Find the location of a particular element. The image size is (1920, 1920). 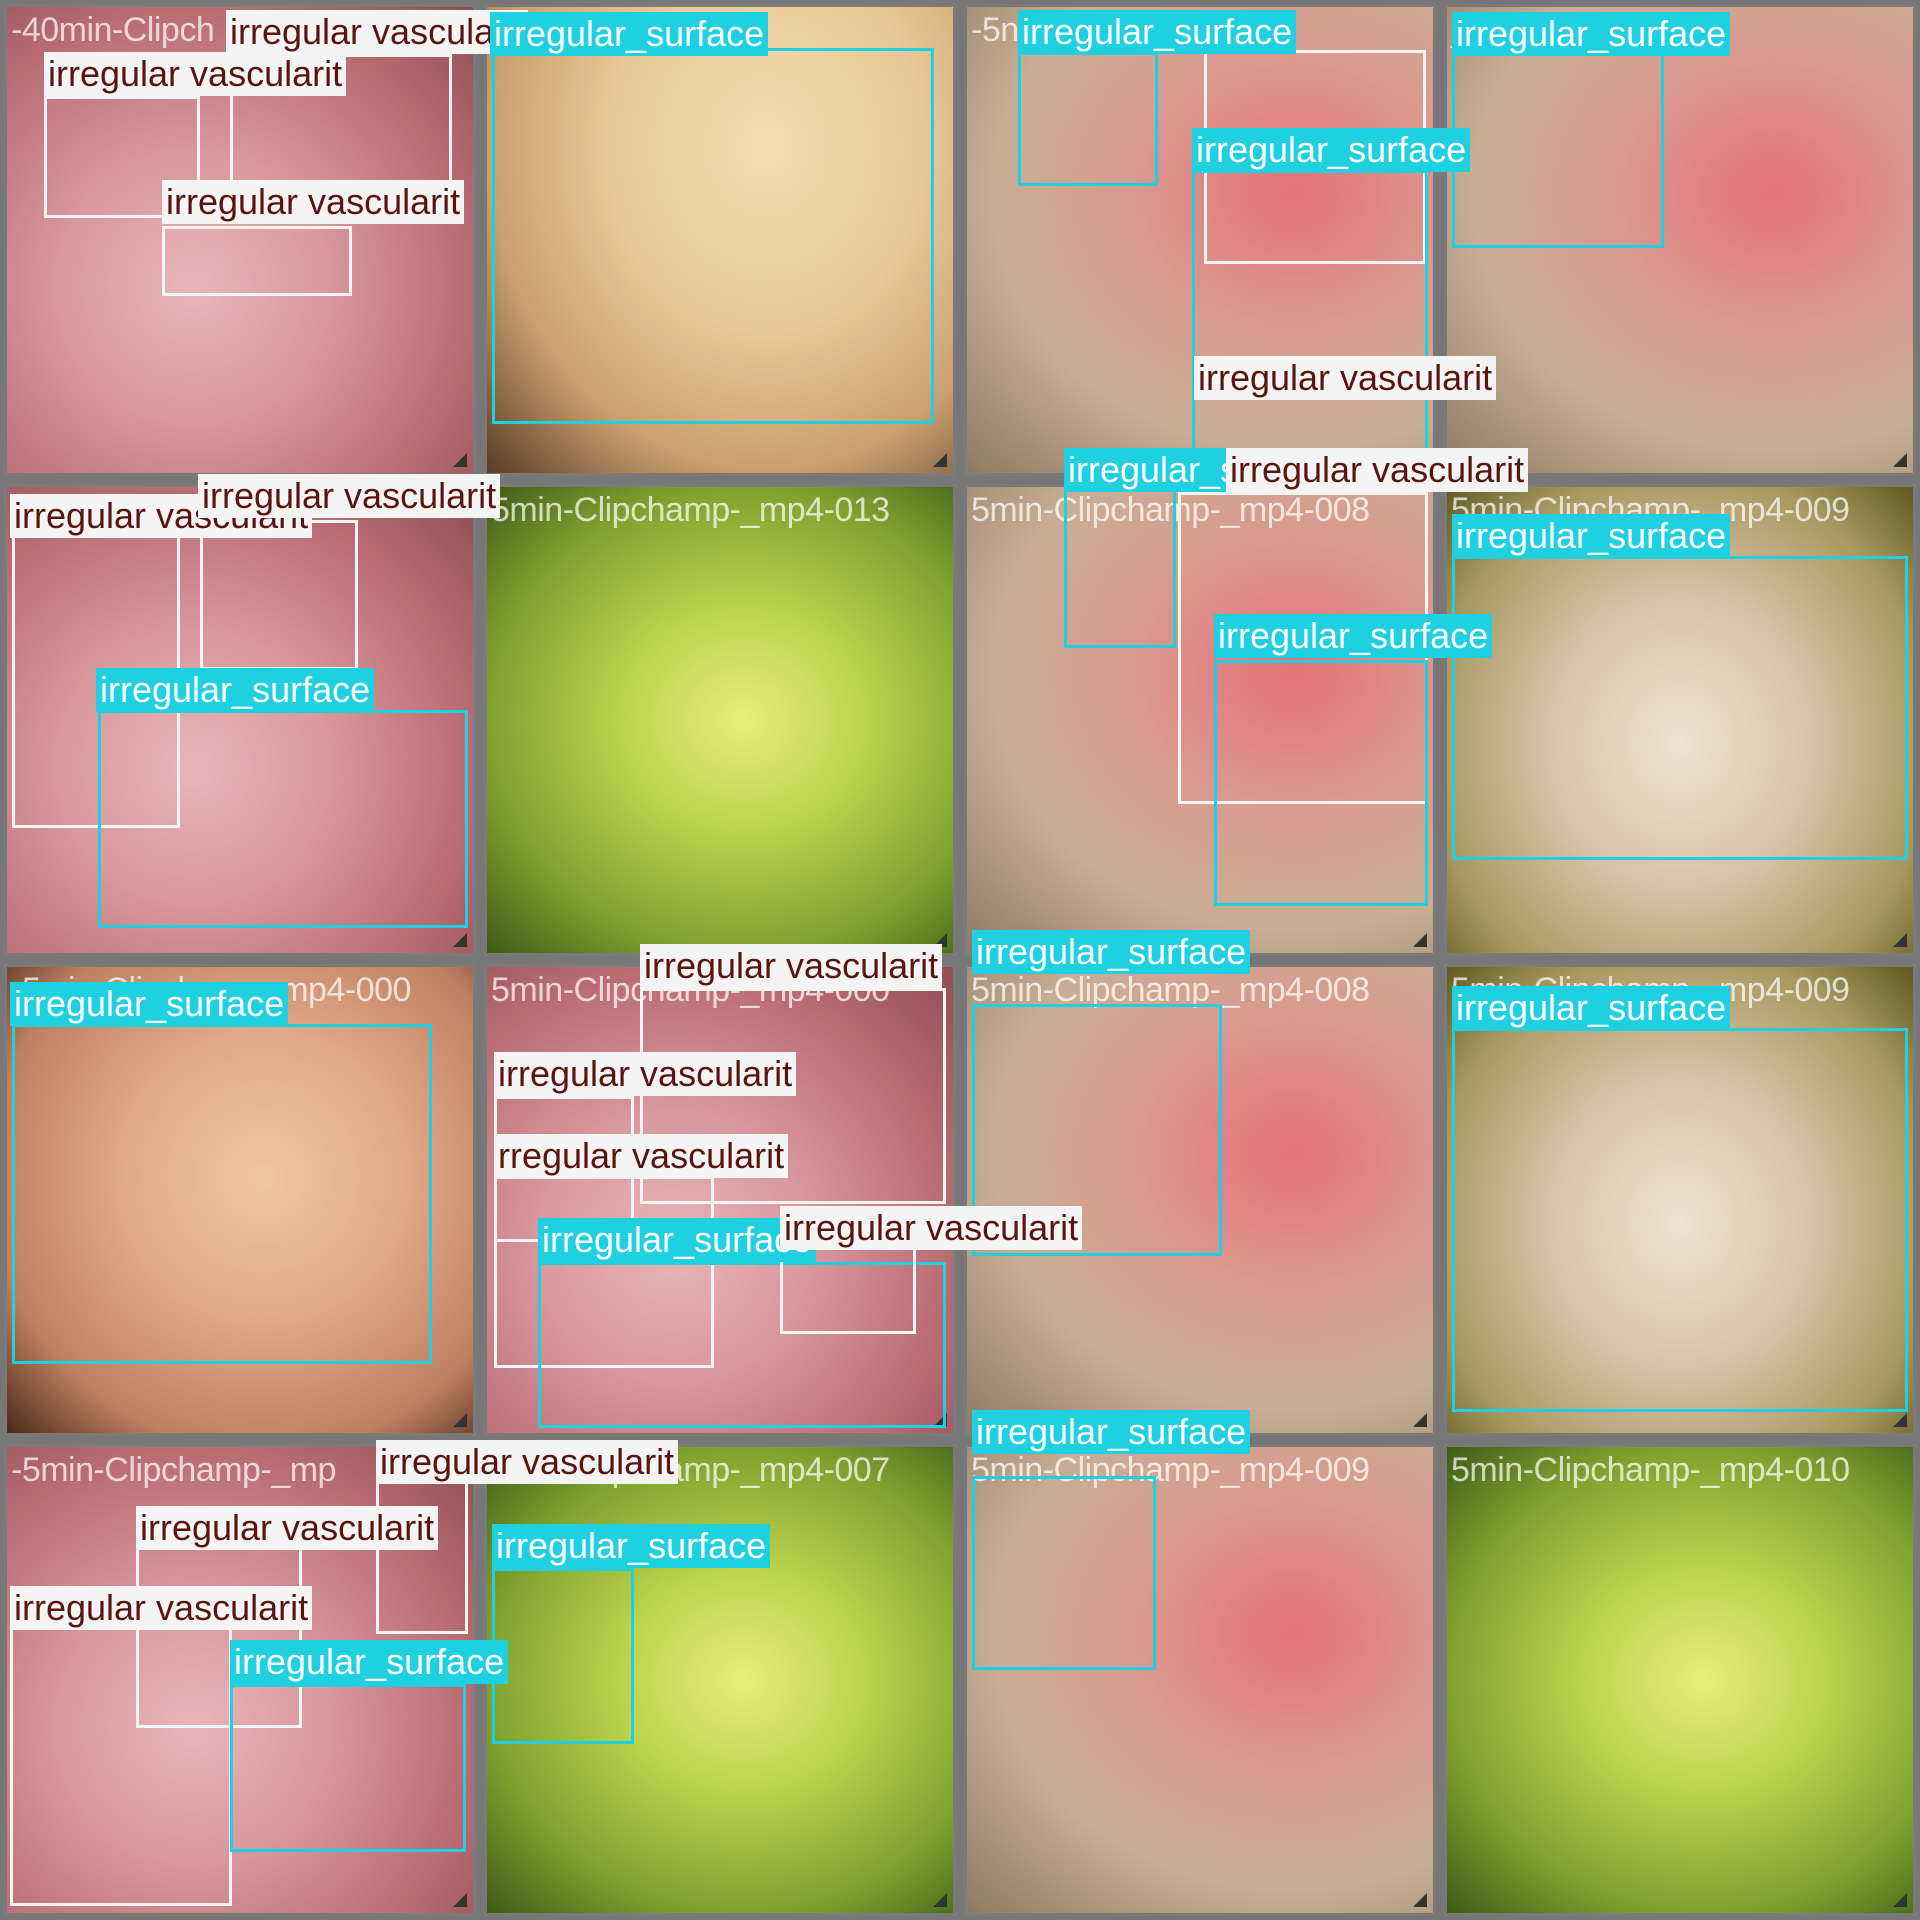

image-tile-r2c2: 5min-Clipchamp-_mp4-013 is located at coordinates (720, 720).